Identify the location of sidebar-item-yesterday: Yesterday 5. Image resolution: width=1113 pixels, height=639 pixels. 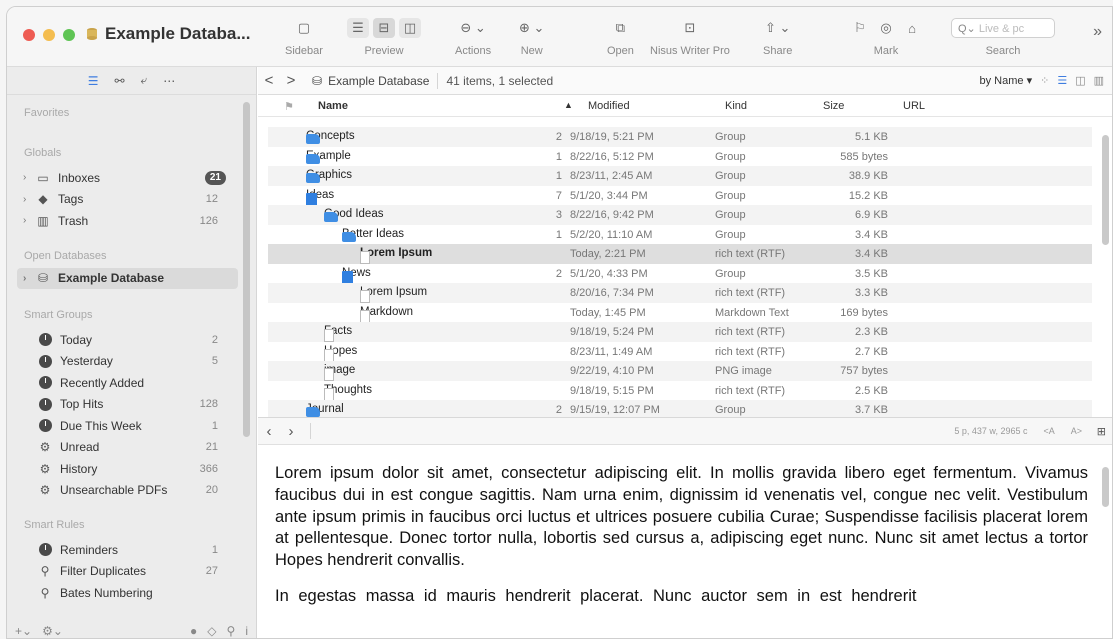
(131, 362).